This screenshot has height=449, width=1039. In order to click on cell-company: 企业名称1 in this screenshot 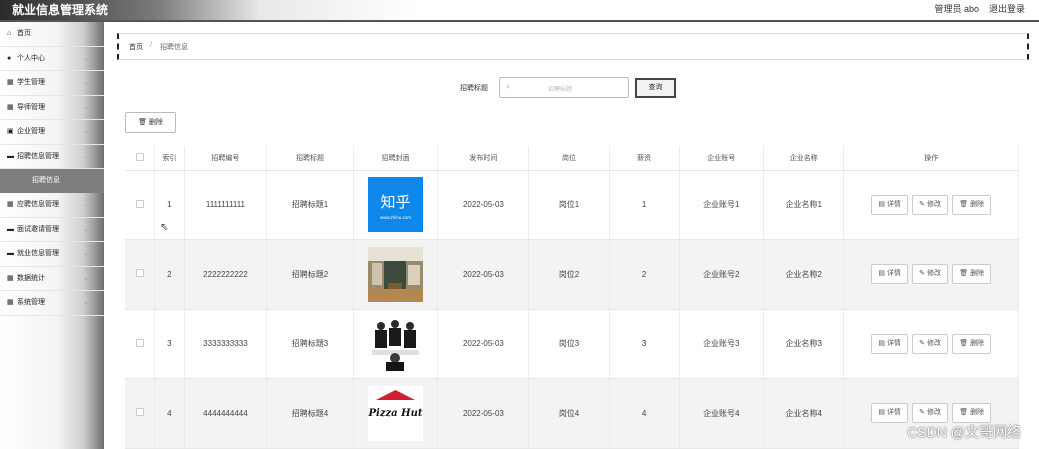, I will do `click(804, 205)`.